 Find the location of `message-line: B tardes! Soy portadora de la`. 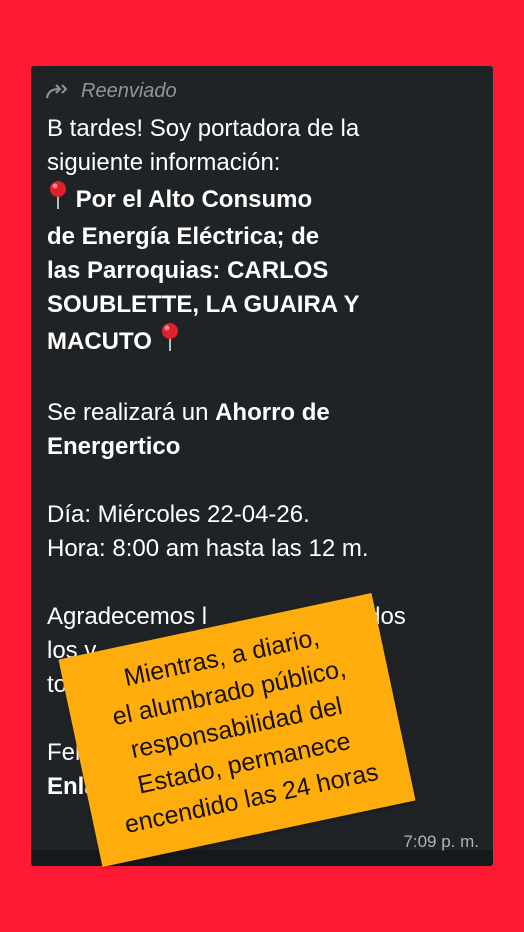

message-line: B tardes! Soy portadora de la is located at coordinates (203, 128).